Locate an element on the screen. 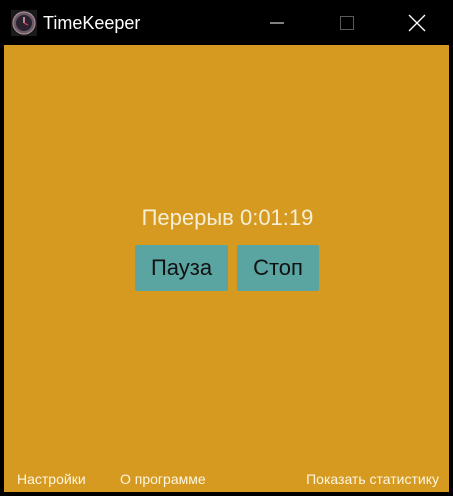 The image size is (453, 496). about-link: О программе is located at coordinates (163, 479).